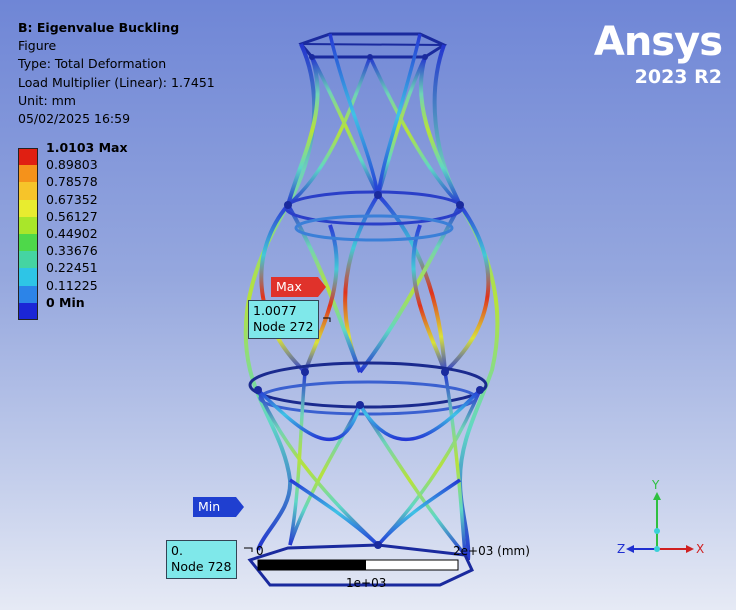 The width and height of the screenshot is (736, 610). Describe the element at coordinates (660, 517) in the screenshot. I see `axis-triad: Y X Z` at that location.